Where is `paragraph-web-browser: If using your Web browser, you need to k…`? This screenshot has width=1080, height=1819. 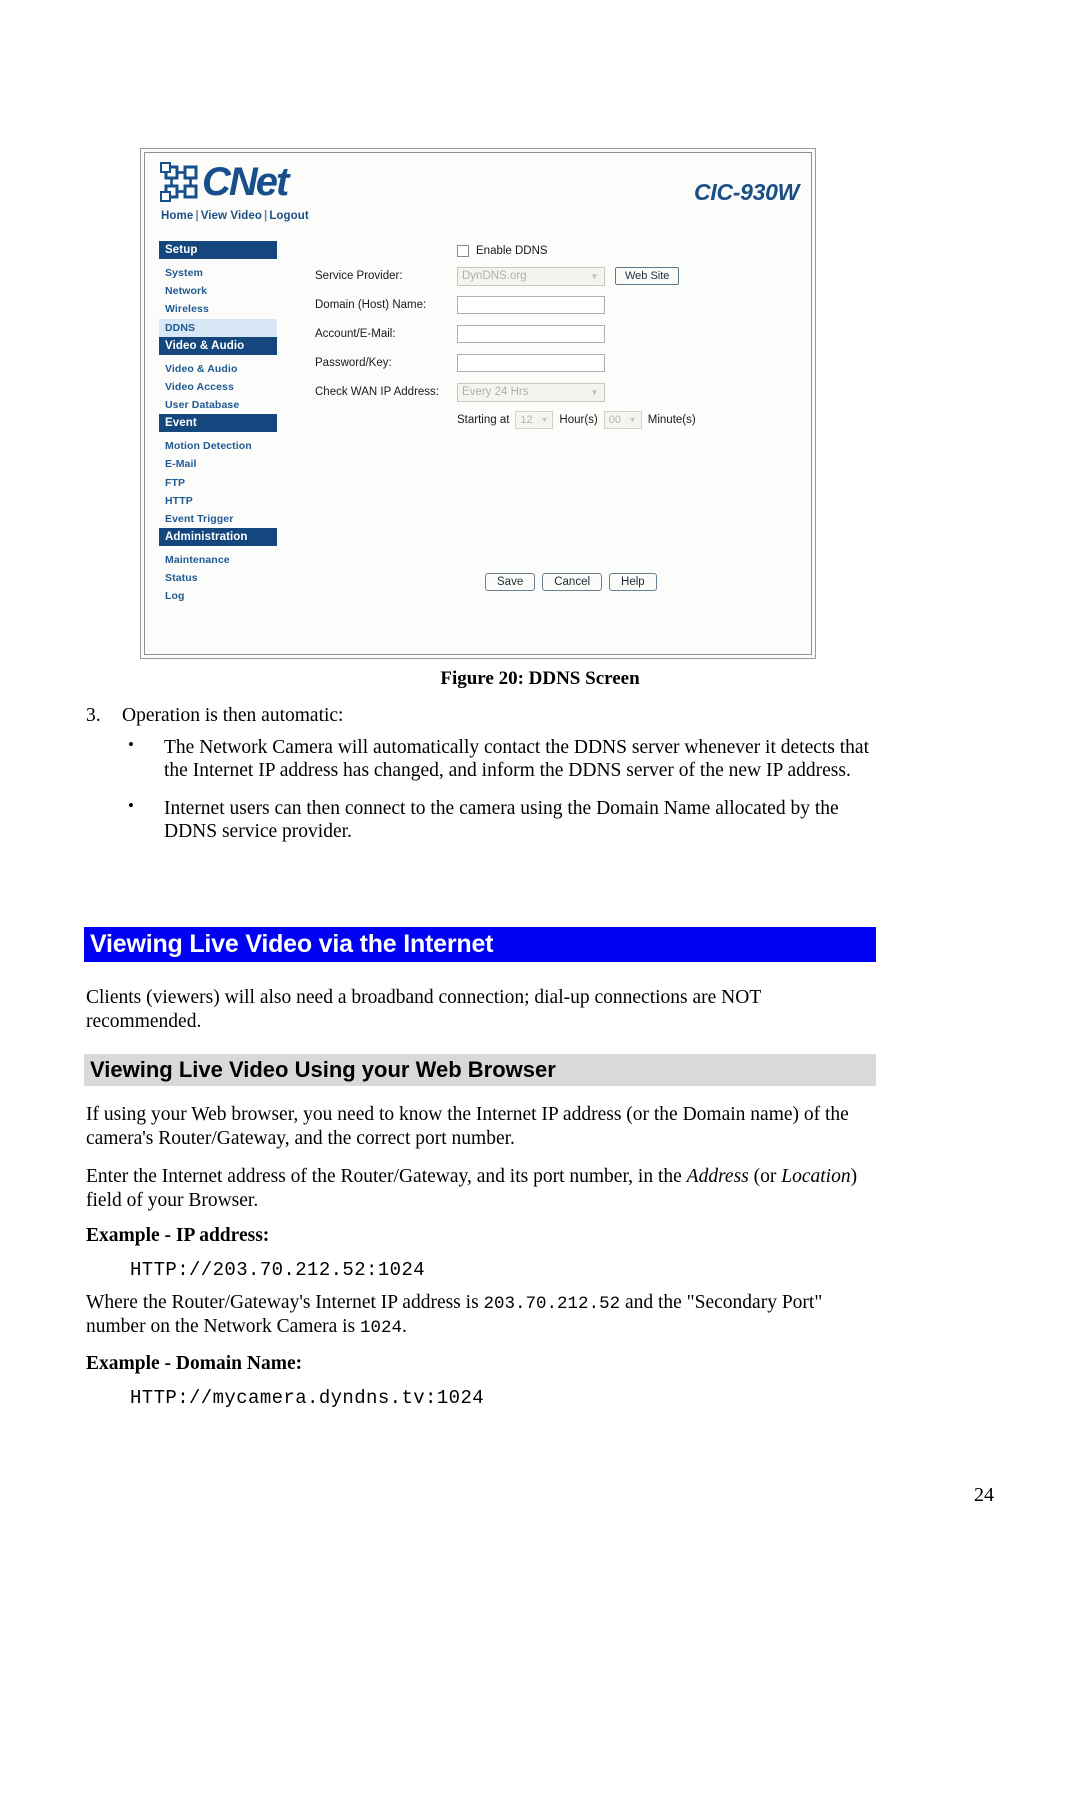 paragraph-web-browser: If using your Web browser, you need to k… is located at coordinates (467, 1126).